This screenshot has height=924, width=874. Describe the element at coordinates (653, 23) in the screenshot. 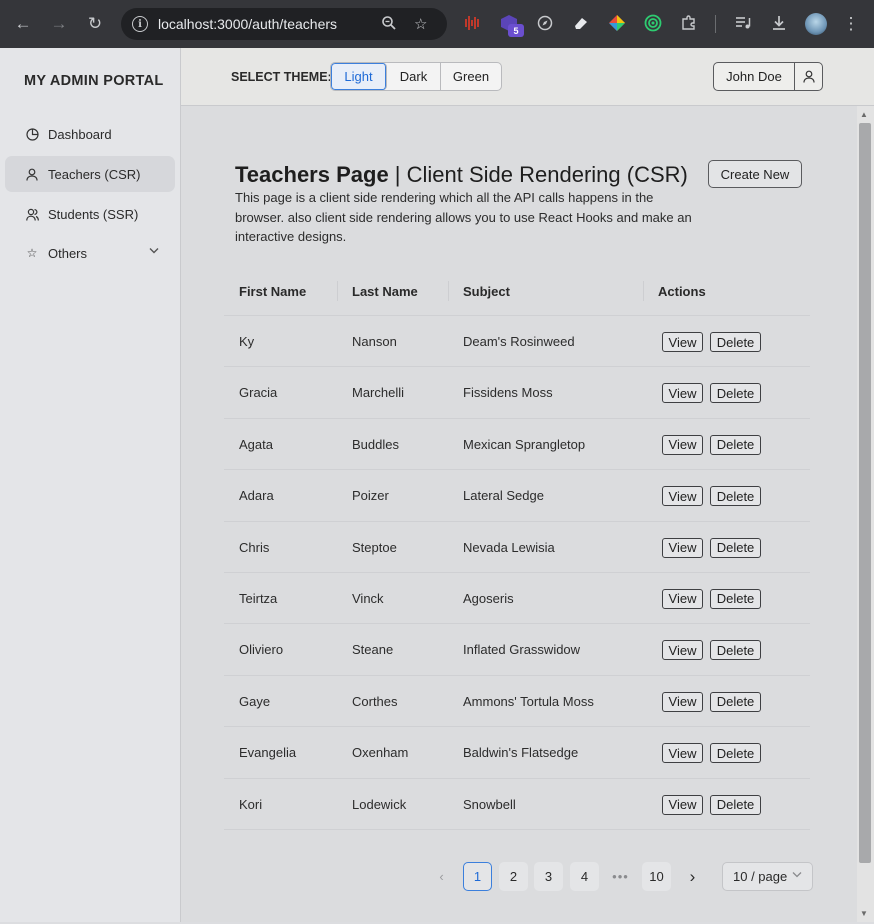

I see `target-extension-icon` at that location.